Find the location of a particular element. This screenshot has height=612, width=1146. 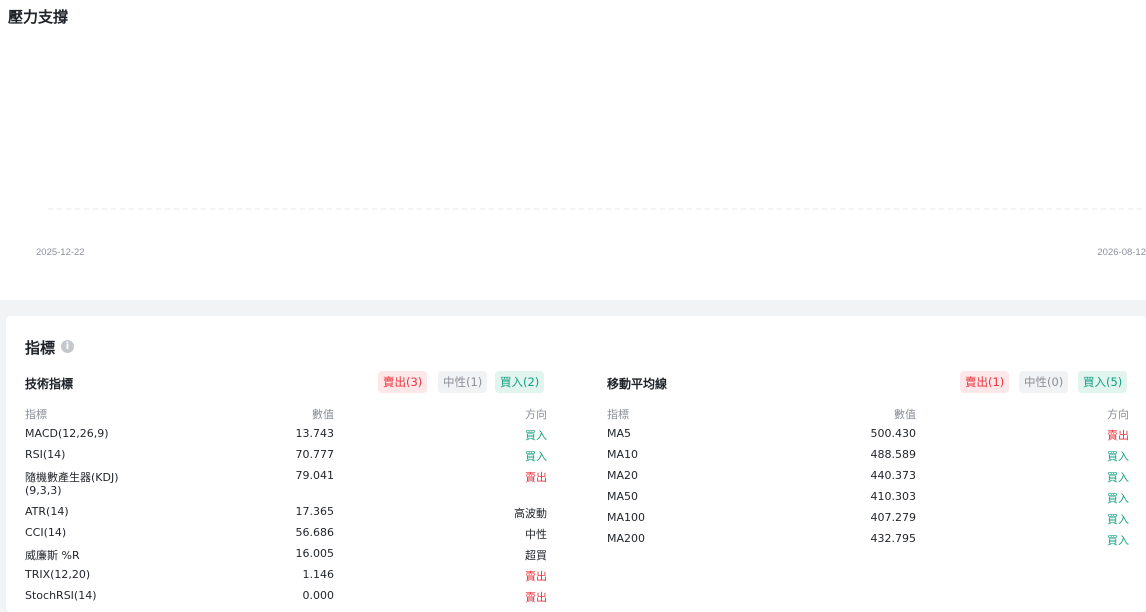

ma-neutral-badge: 中性(0) is located at coordinates (1044, 382).